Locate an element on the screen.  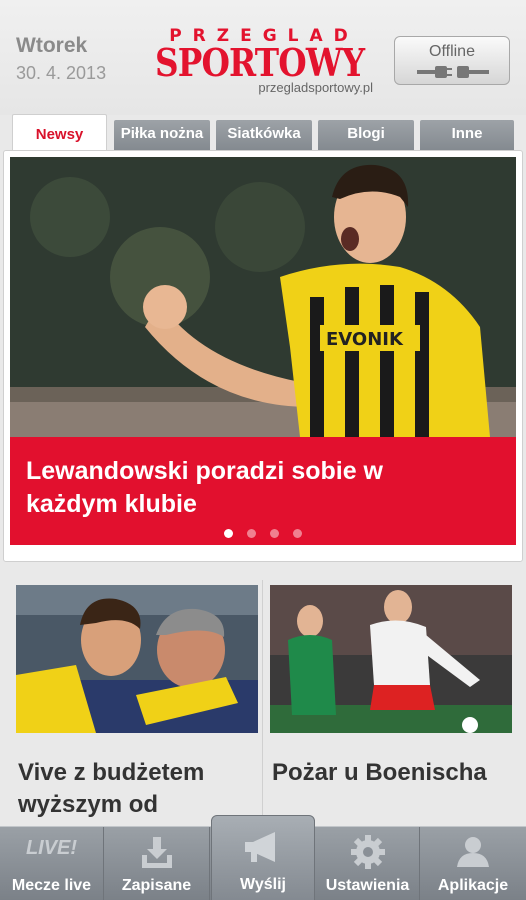
nav-aplikacje: Aplikacje is located at coordinates (473, 863).